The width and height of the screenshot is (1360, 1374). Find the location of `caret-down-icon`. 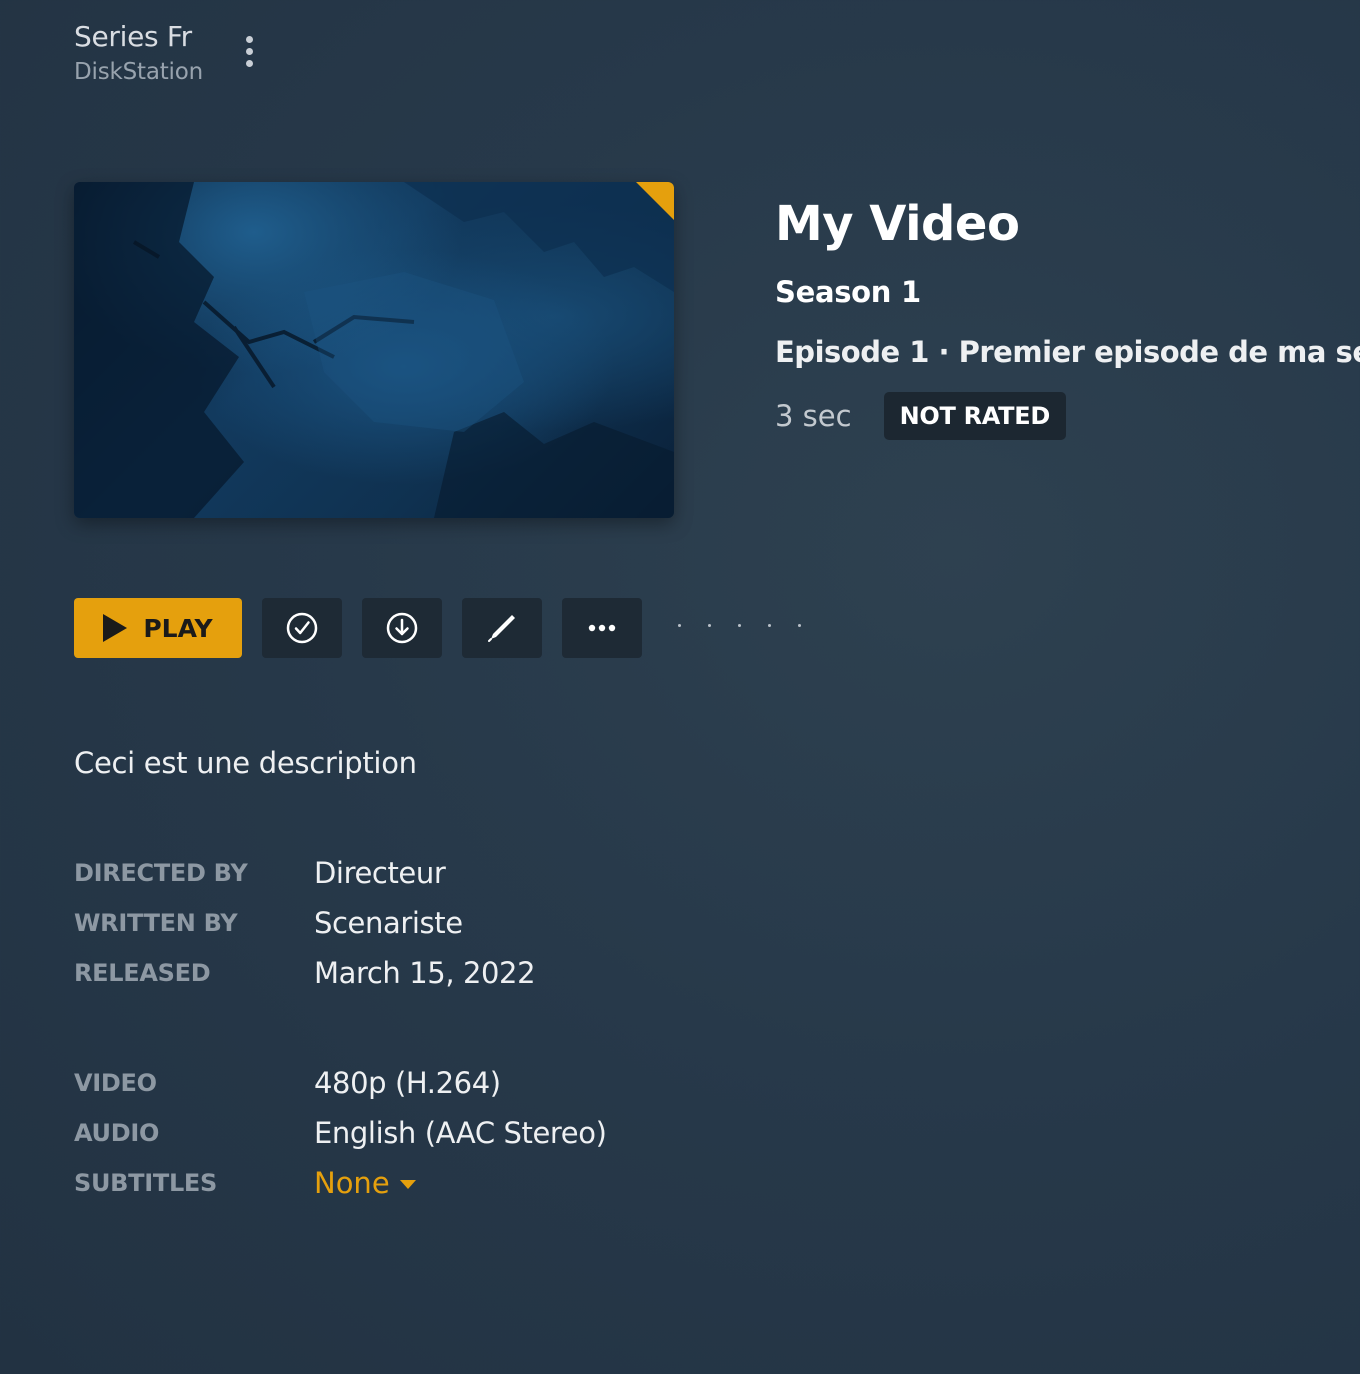

caret-down-icon is located at coordinates (407, 1184).